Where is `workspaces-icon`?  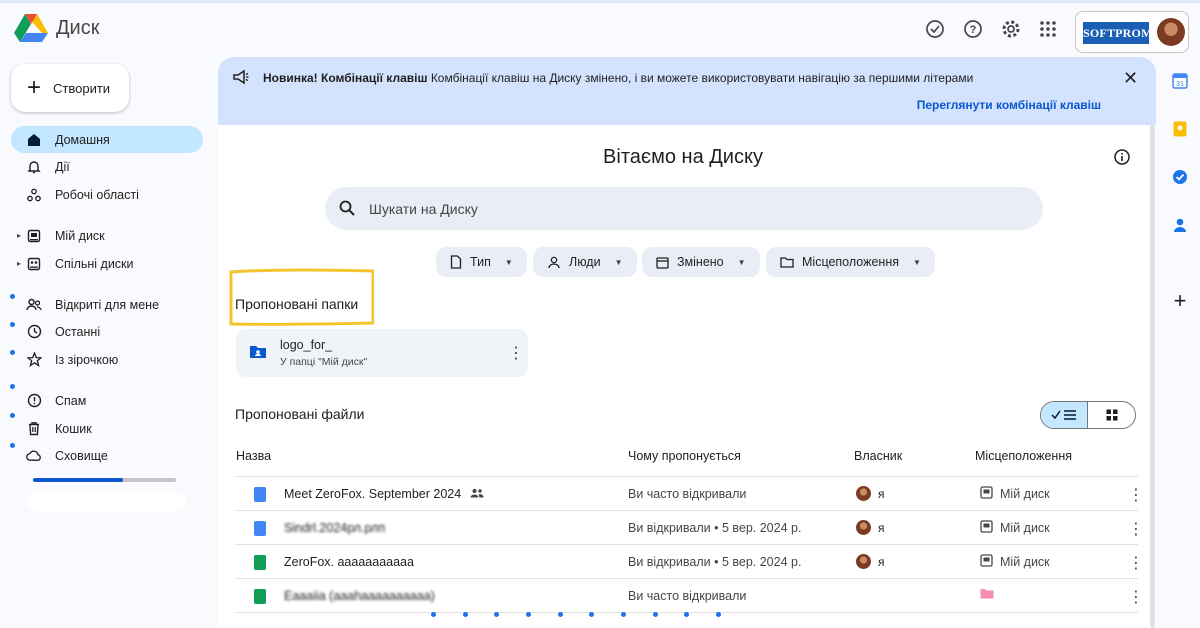
workspaces-icon is located at coordinates (34, 195).